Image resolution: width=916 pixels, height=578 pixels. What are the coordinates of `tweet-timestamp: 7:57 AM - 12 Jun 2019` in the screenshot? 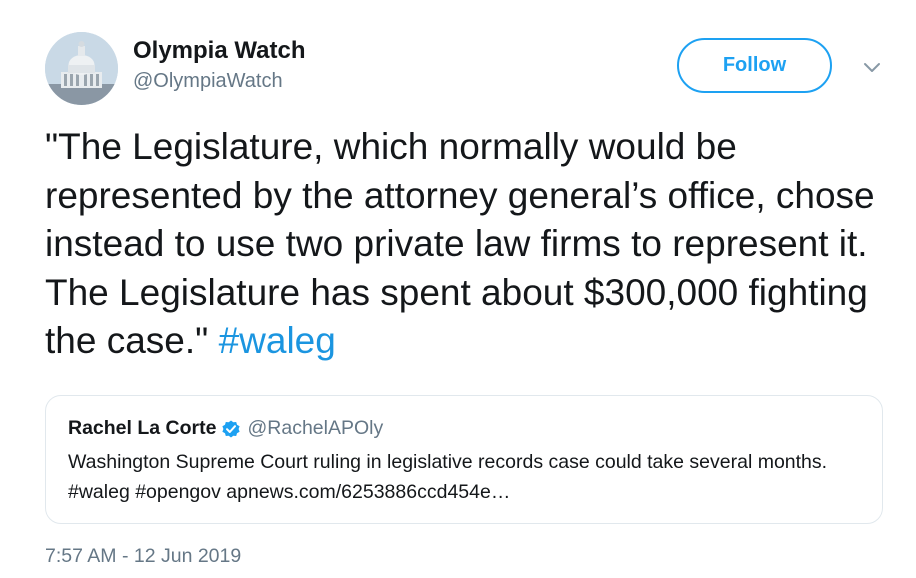 It's located at (143, 556).